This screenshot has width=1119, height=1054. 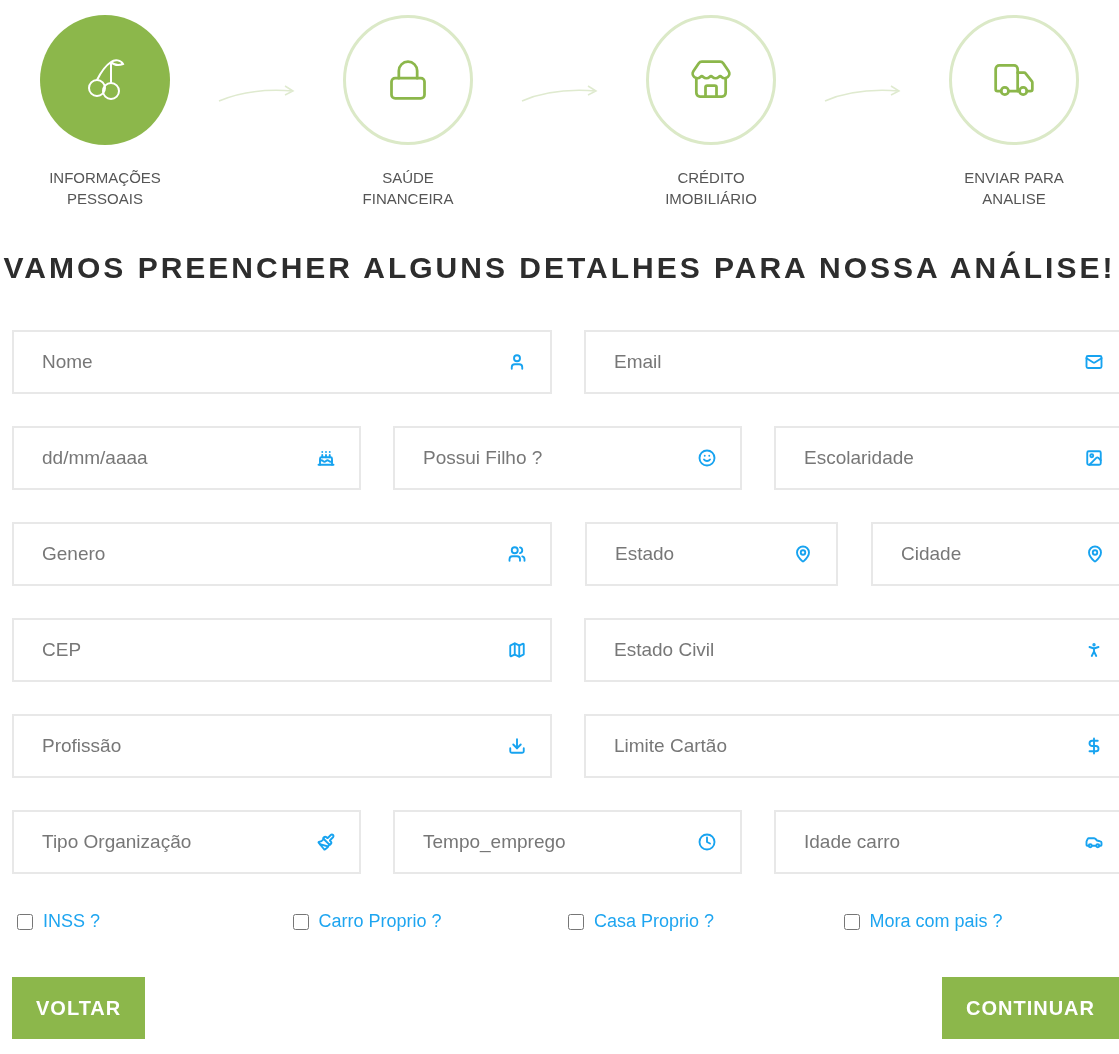 I want to click on user-icon, so click(x=517, y=362).